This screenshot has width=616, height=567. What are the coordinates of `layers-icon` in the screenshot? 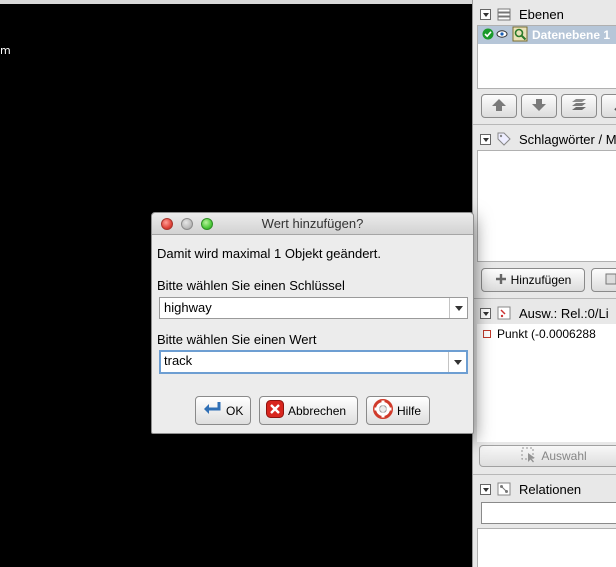 It's located at (504, 14).